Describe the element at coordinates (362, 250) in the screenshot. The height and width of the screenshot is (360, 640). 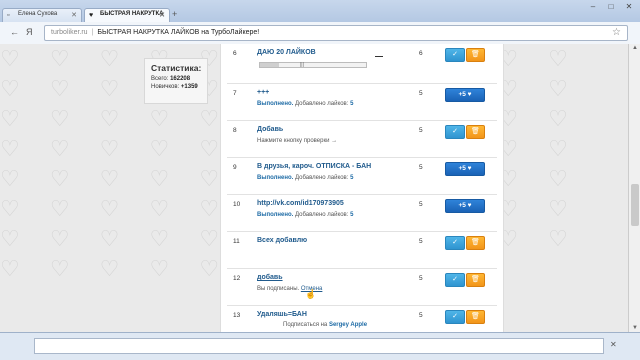
I see `task-row: 11 Всех добавлю 5 ✓ 🗑` at that location.